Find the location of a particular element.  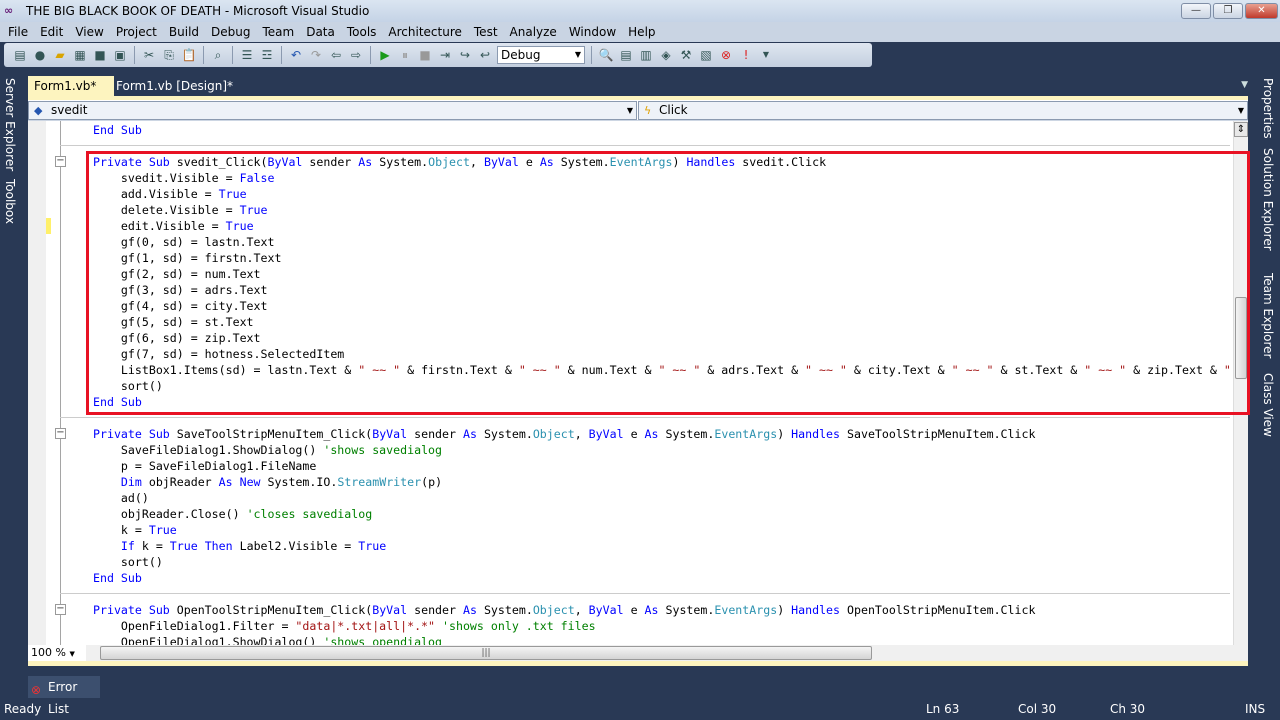

minimize-button: — is located at coordinates (1196, 11).